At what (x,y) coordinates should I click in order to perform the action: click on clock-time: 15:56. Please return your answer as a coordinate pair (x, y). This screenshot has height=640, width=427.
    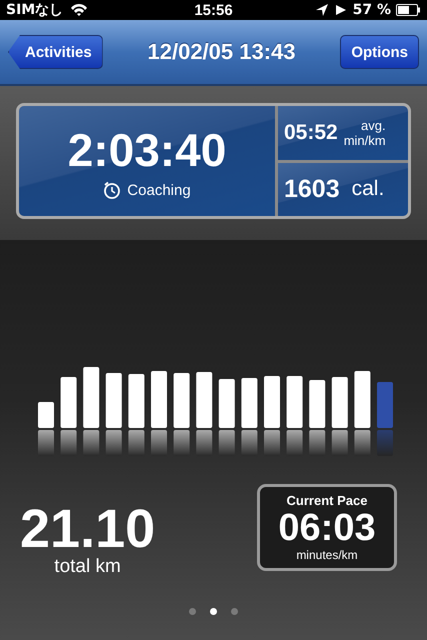
    Looking at the image, I should click on (213, 10).